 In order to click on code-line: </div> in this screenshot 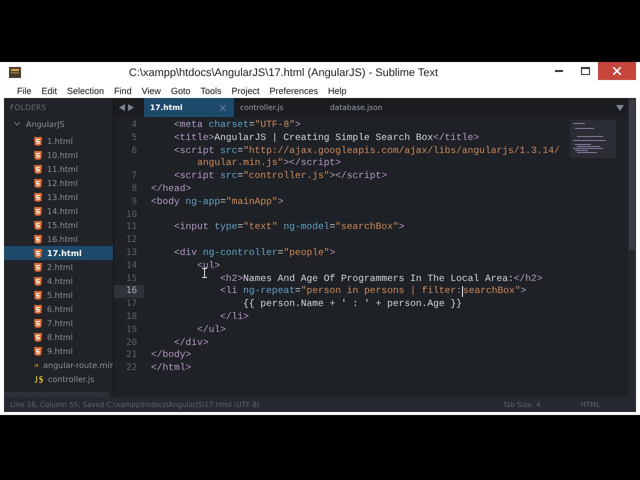, I will do `click(191, 343)`.